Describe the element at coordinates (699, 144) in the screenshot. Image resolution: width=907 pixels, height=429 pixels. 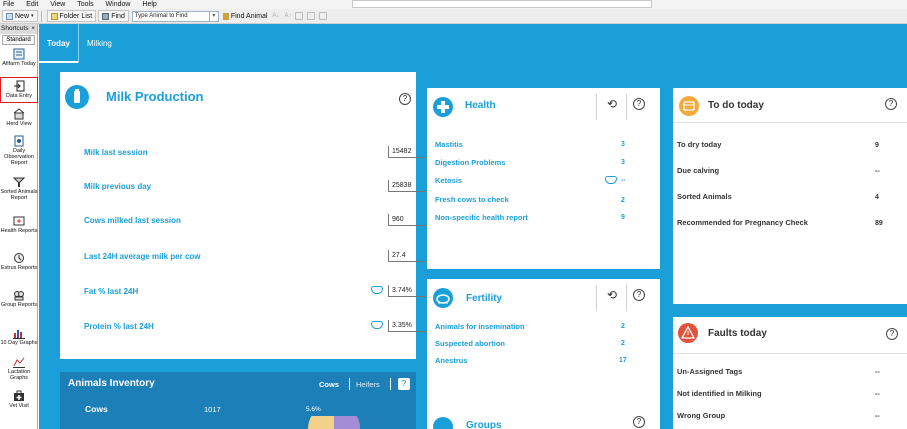
I see `todo-label-dry: To dry today` at that location.